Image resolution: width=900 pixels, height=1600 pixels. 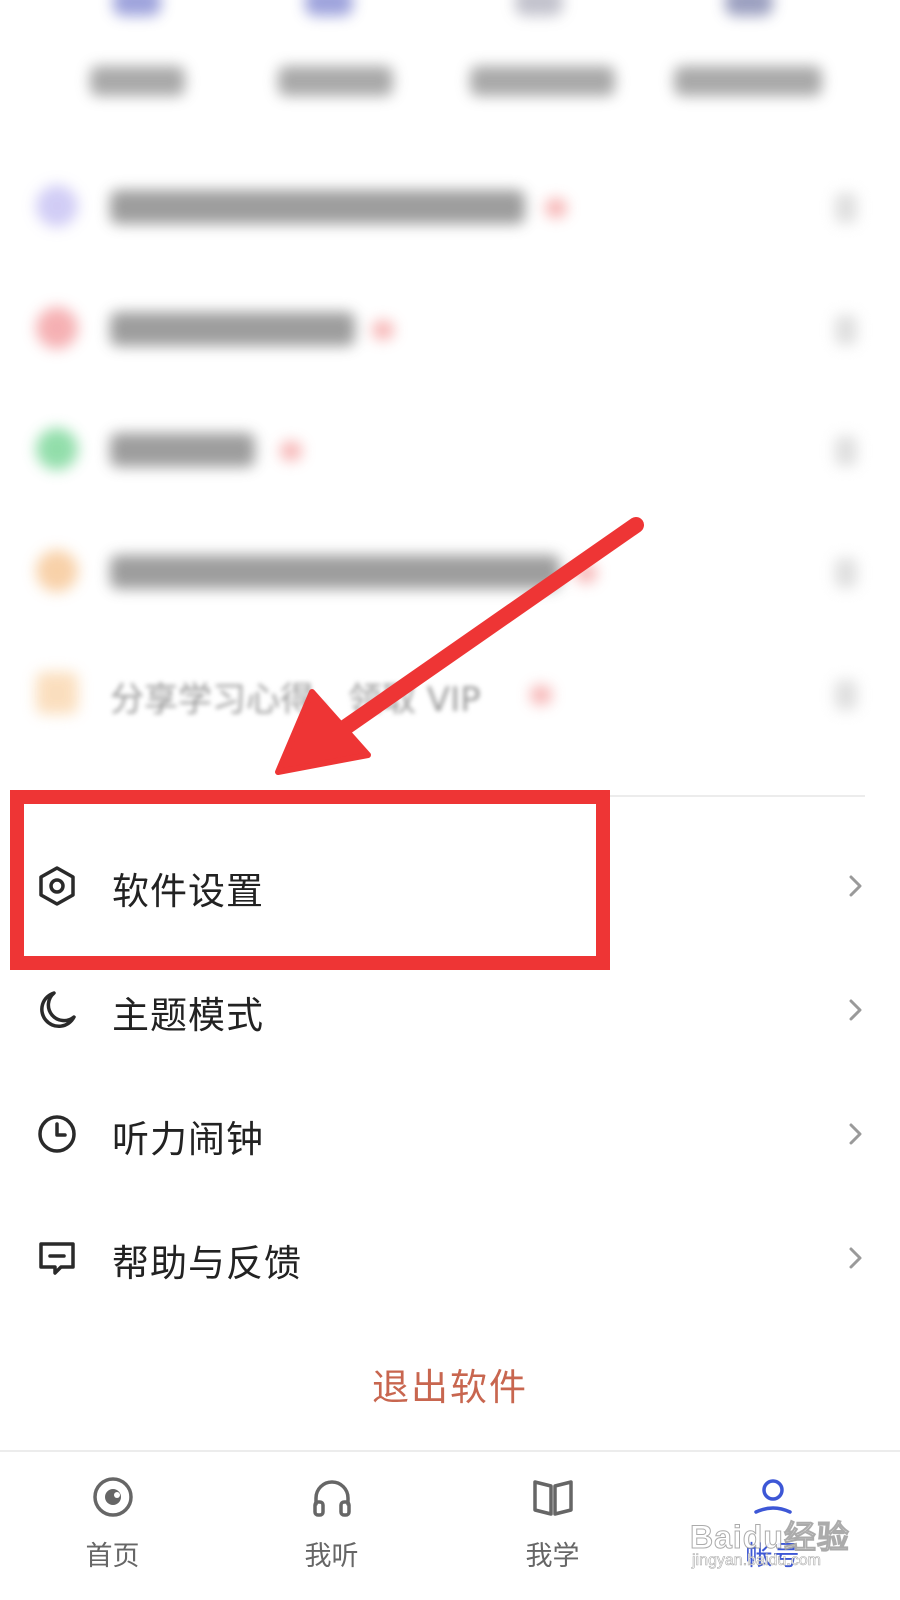 I want to click on nav-tab-label: 我学, so click(x=552, y=1556).